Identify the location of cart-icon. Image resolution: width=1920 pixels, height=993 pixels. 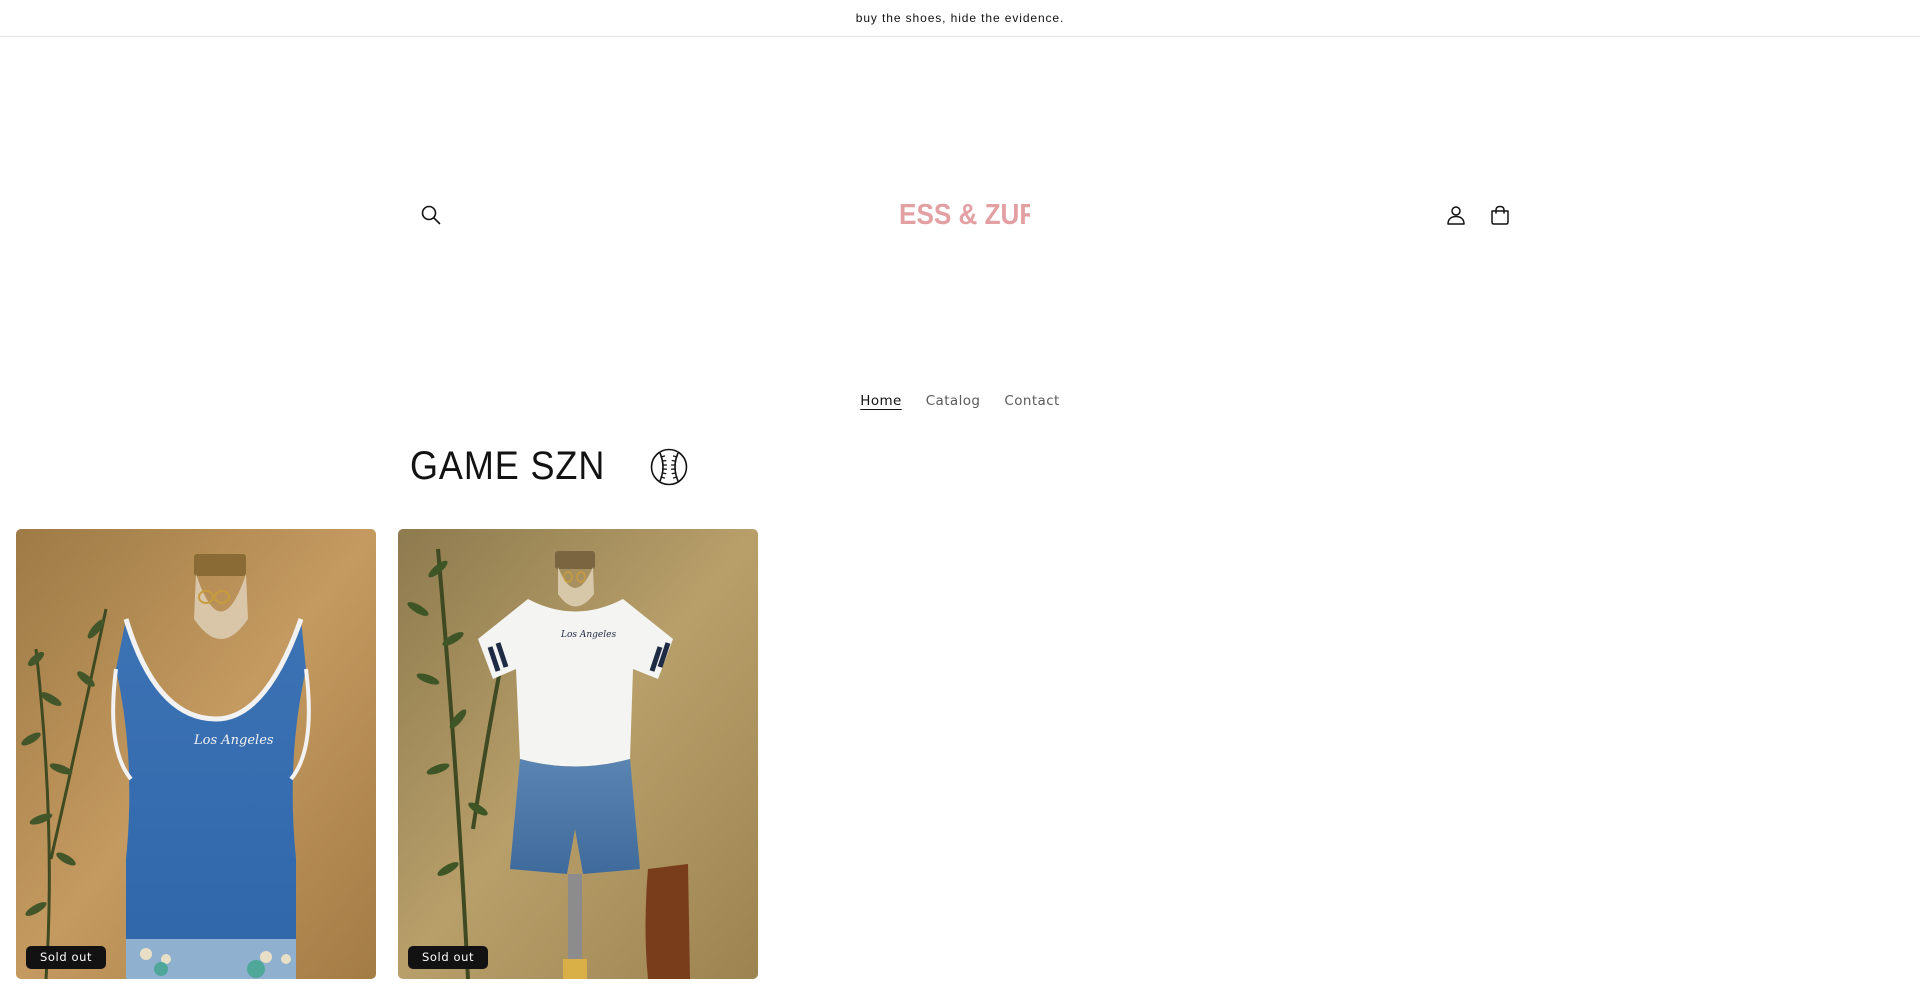
(1500, 215).